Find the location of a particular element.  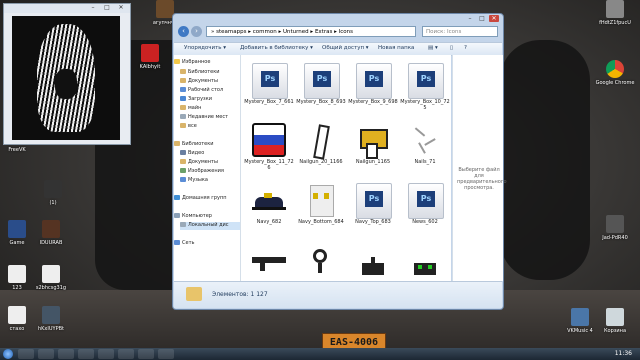

lion-image is located at coordinates (66, 78).